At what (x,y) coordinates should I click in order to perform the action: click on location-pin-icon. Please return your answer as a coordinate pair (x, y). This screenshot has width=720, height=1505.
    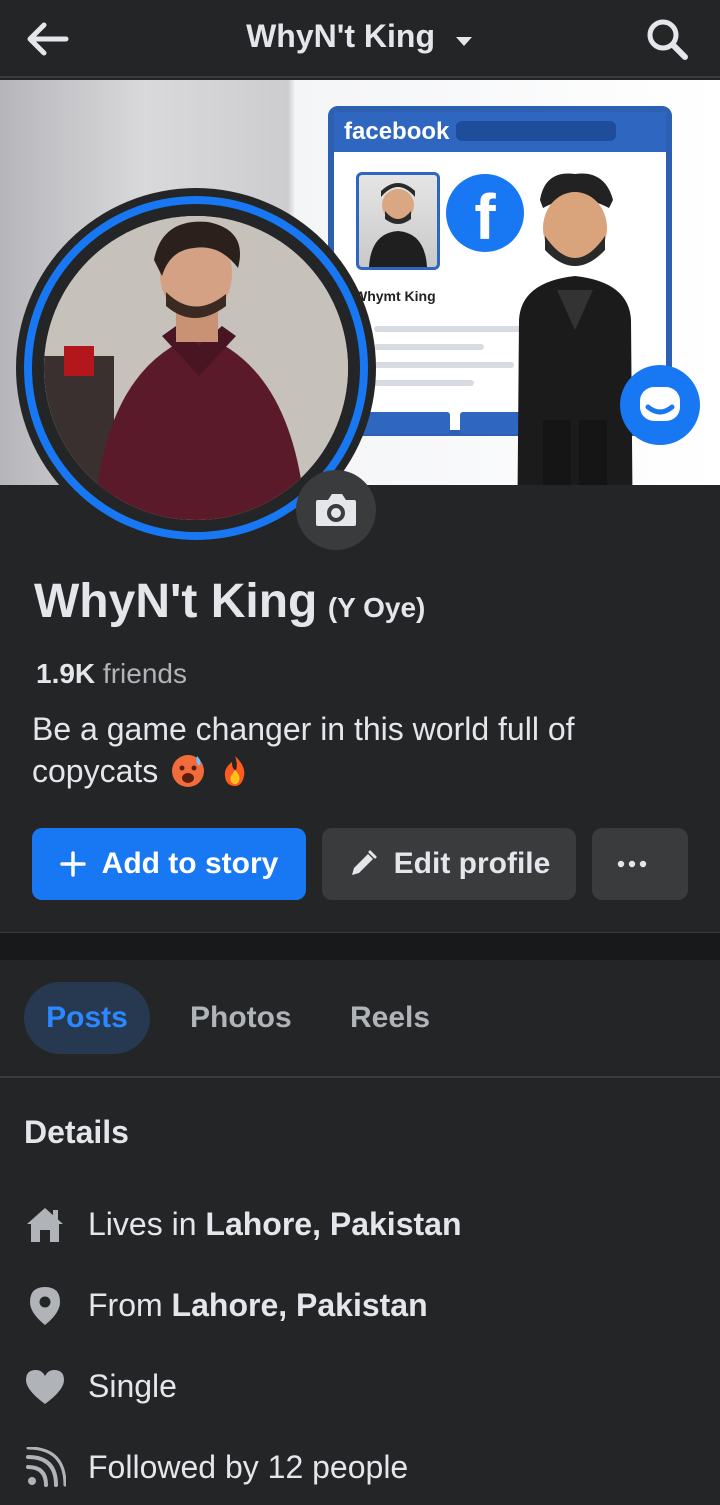
    Looking at the image, I should click on (45, 1306).